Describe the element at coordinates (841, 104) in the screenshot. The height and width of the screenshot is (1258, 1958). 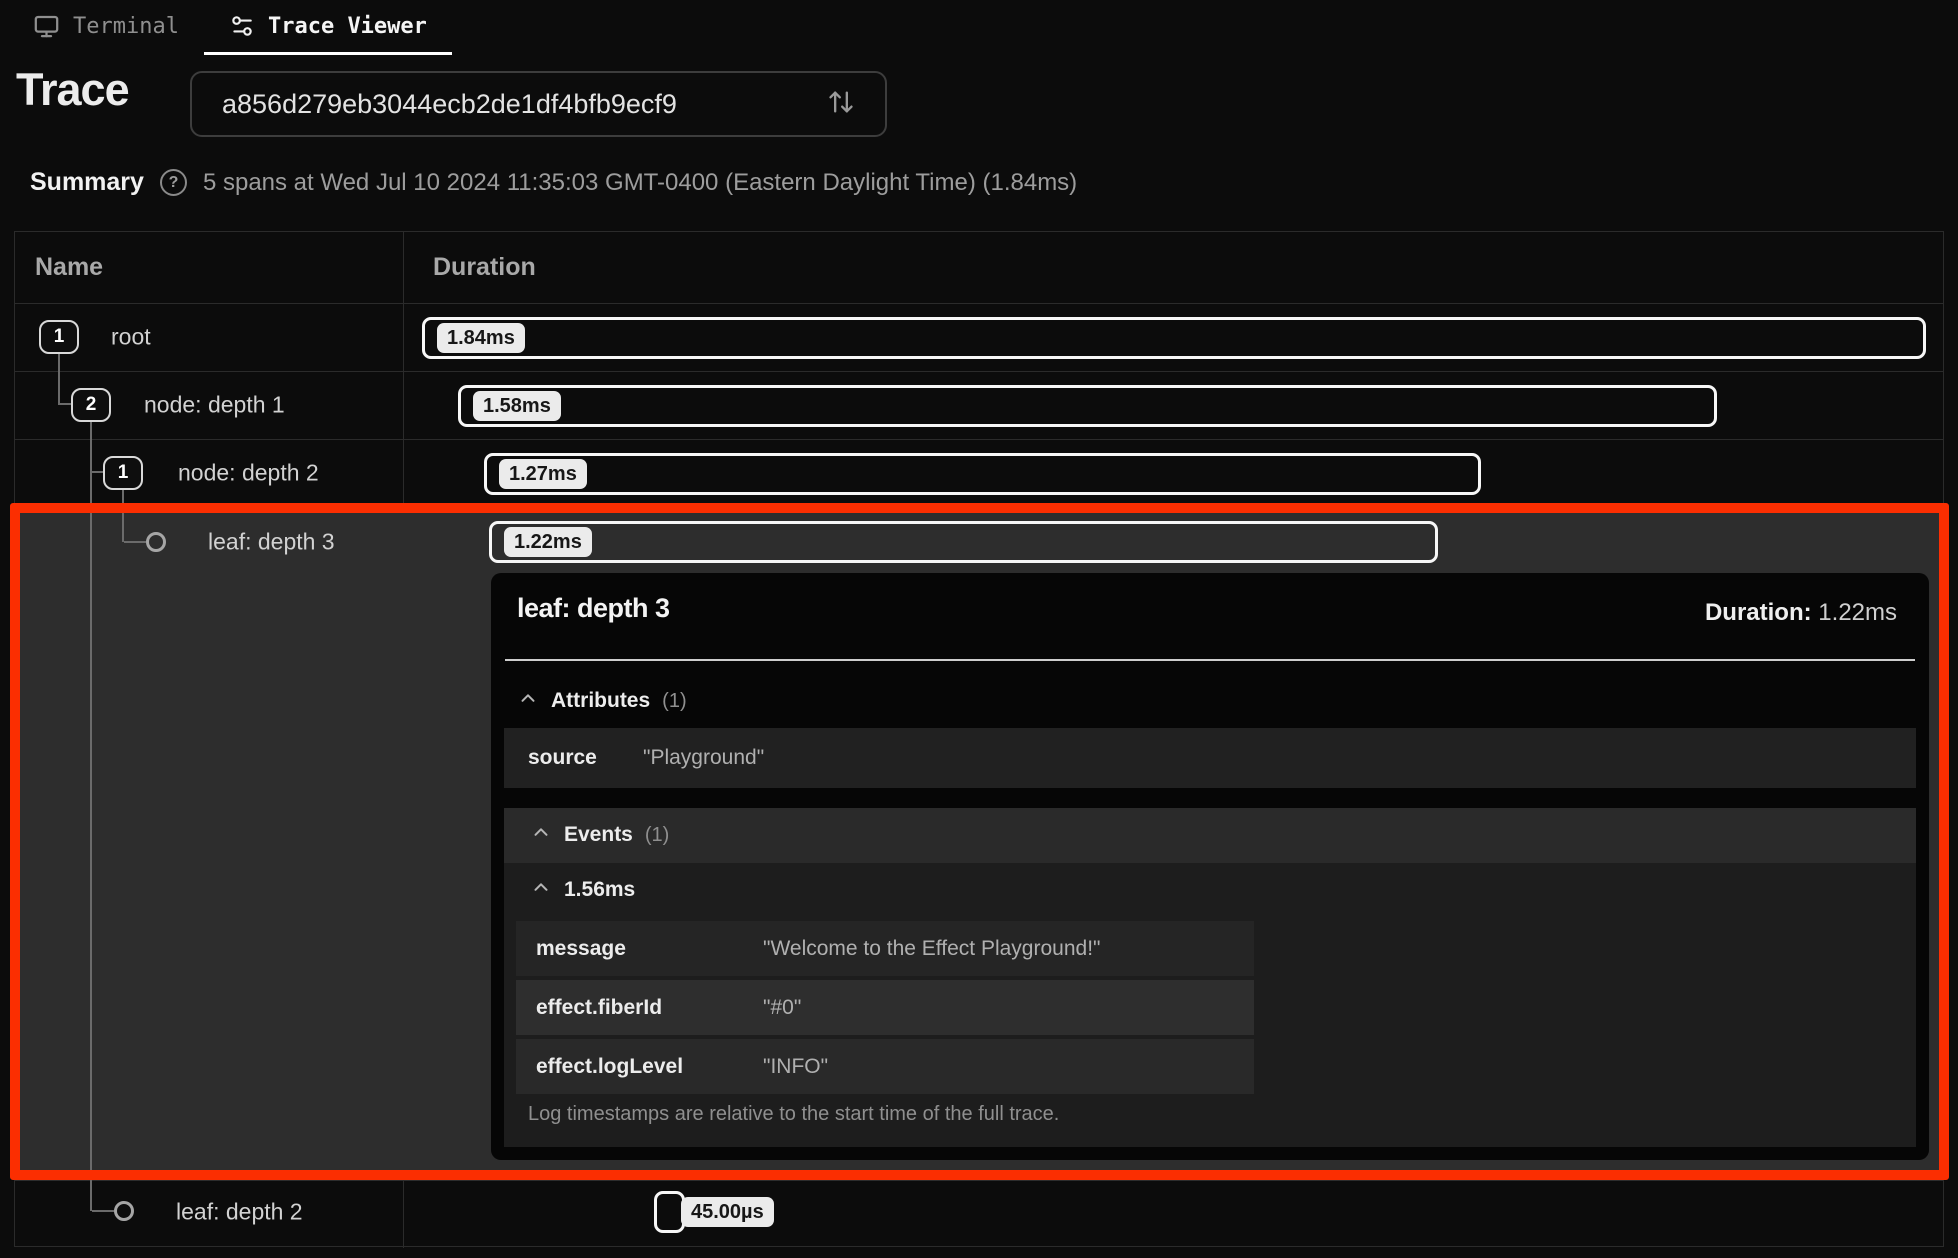
I see `arrow-up-down-icon` at that location.